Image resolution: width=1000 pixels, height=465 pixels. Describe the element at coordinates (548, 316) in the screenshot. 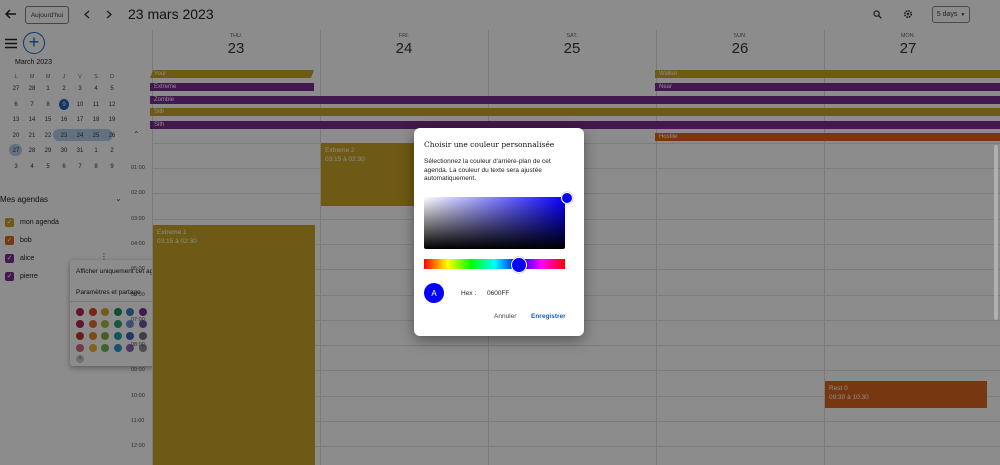

I see `save-button: Enregistrer` at that location.